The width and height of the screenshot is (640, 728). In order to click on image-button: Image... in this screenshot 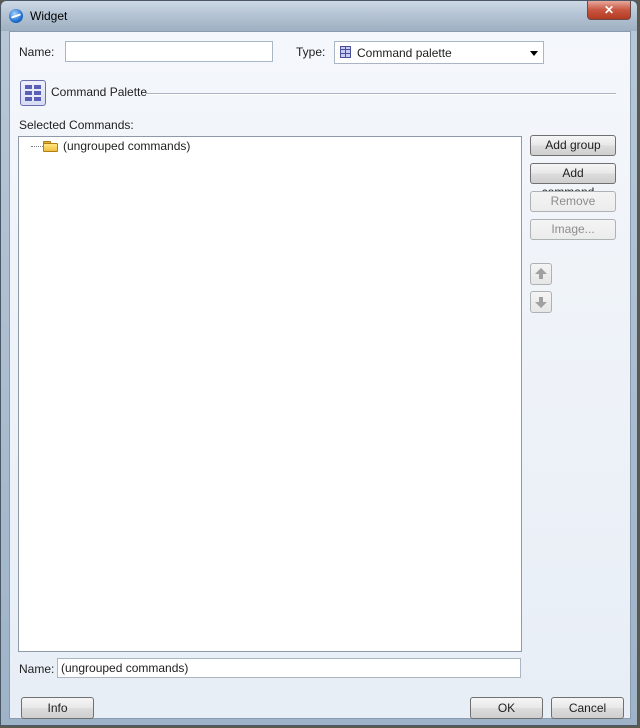, I will do `click(573, 229)`.